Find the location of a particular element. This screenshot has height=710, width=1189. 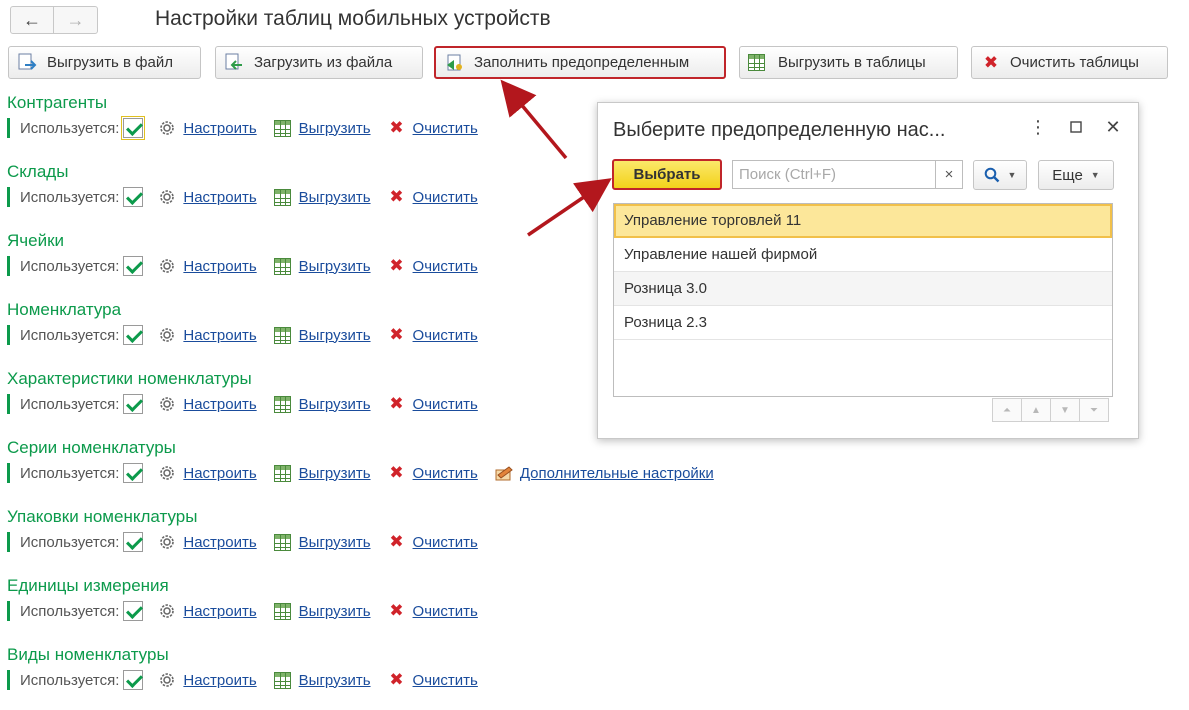

maximize-icon is located at coordinates (1076, 127).